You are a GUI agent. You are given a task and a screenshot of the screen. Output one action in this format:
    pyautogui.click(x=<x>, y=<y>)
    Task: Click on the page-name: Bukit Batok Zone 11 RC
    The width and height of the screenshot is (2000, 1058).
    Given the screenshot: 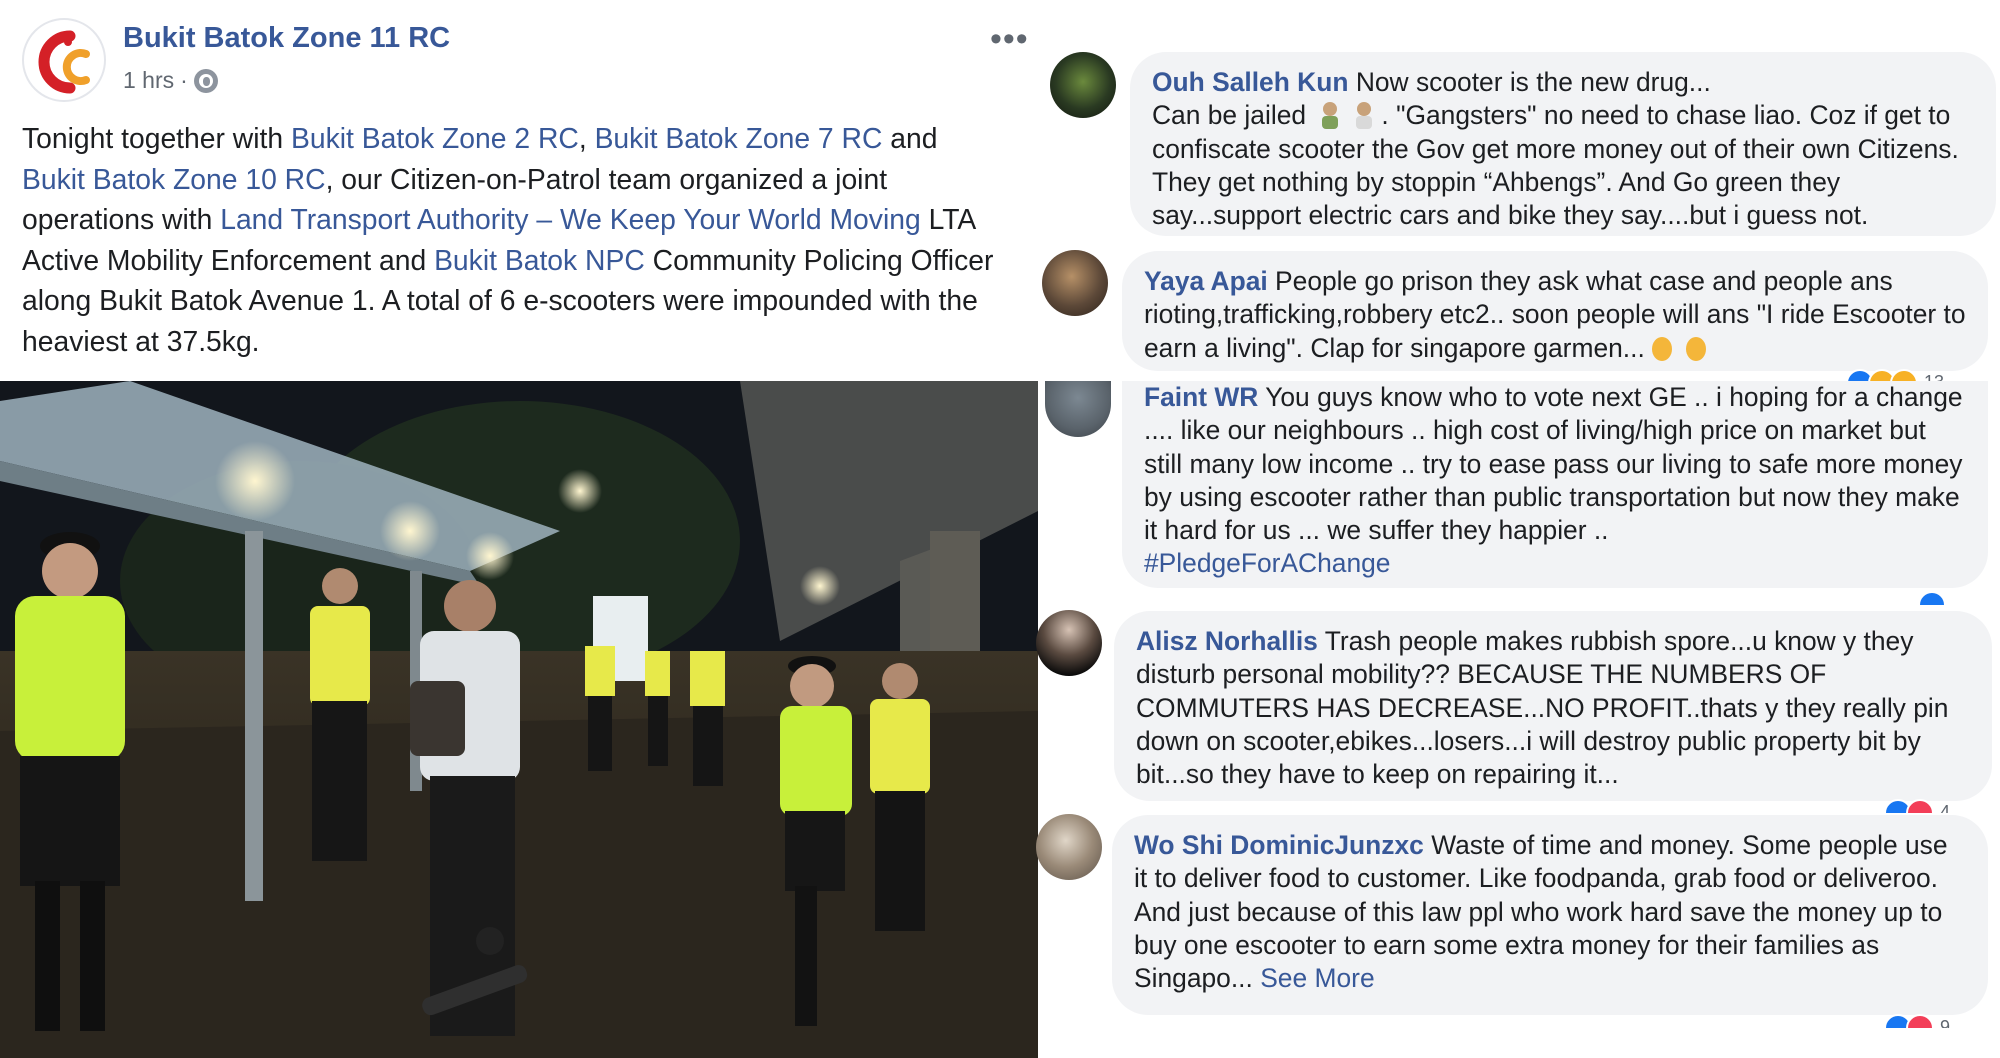 What is the action you would take?
    pyautogui.click(x=286, y=38)
    